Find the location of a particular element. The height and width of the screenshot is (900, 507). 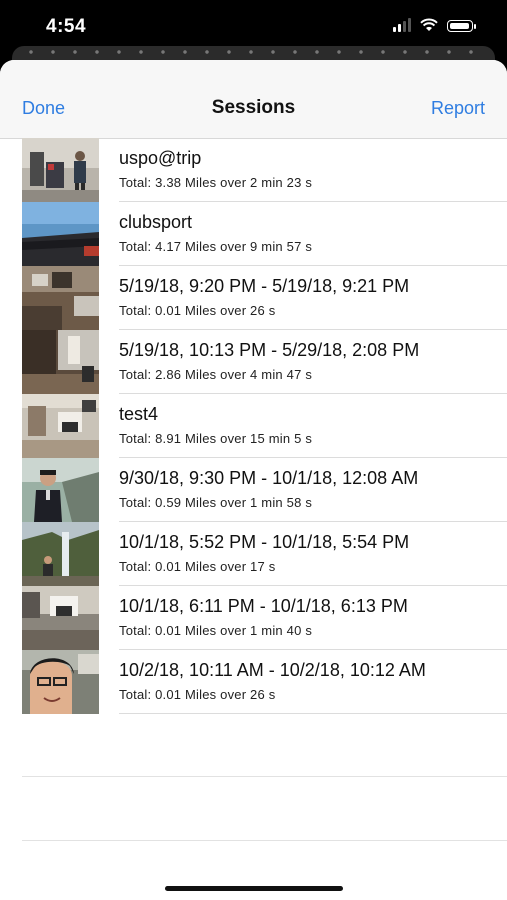

navigation-bar: Done Sessions Report is located at coordinates (253, 99).